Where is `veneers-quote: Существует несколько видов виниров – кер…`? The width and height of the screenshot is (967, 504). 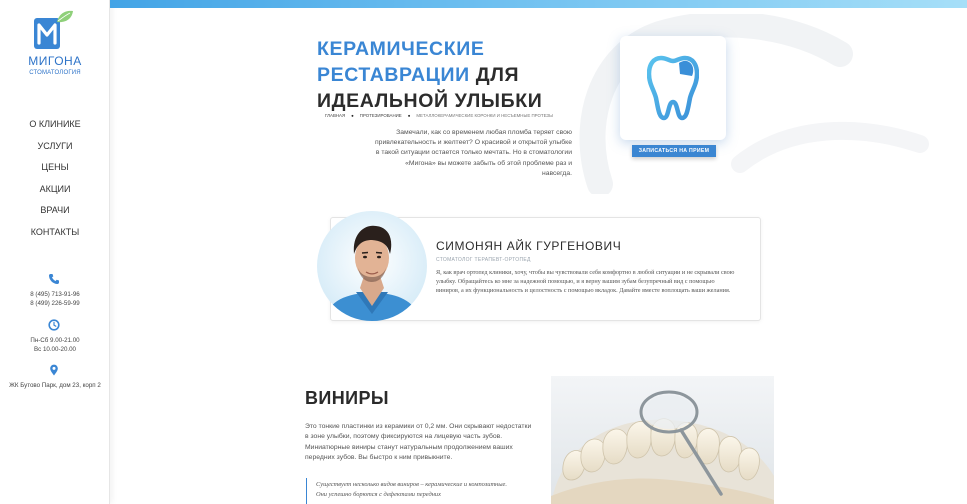
veneers-quote: Существует несколько видов виниров – кер… is located at coordinates (411, 491).